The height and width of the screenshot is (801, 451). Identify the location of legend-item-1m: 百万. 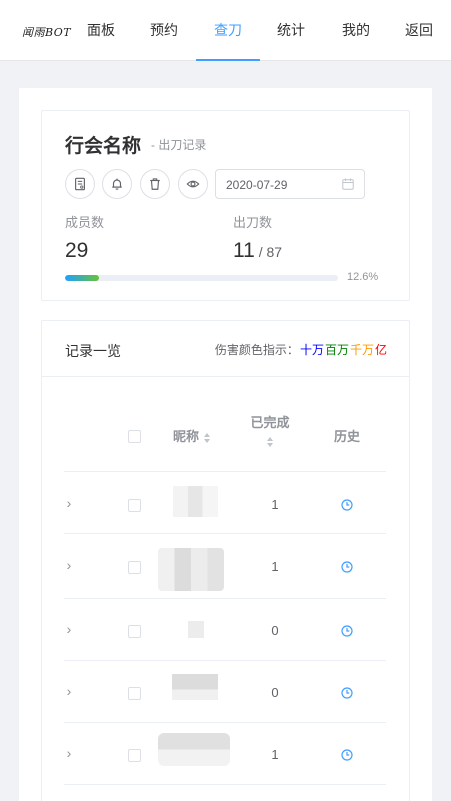
(336, 350).